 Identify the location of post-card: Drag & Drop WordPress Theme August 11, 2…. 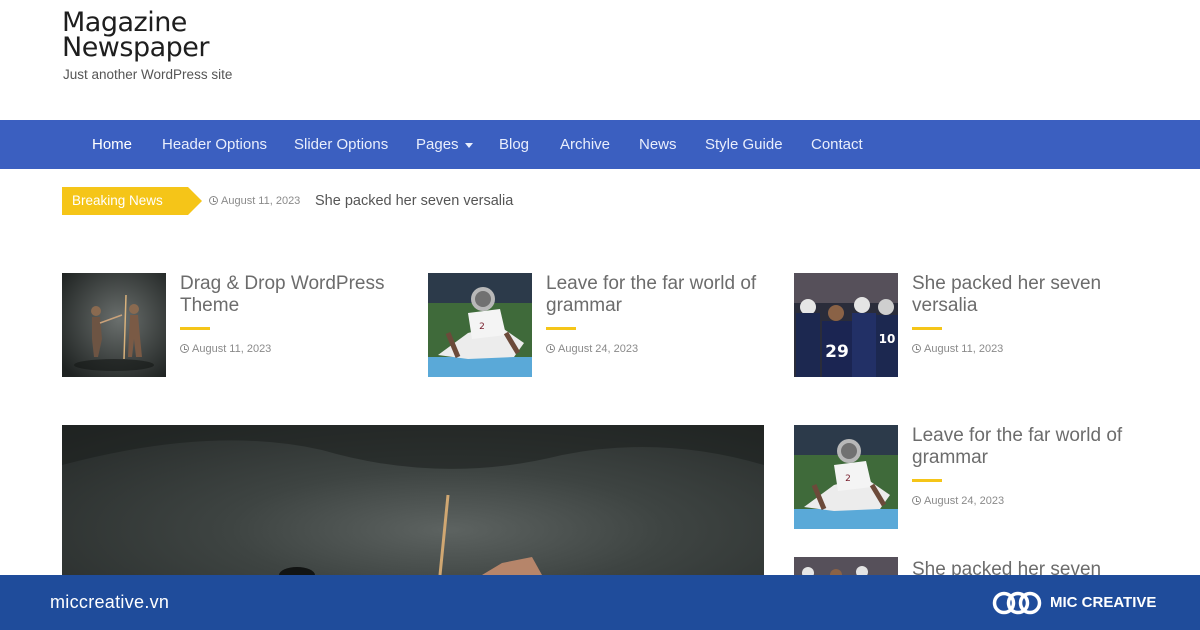
(232, 325).